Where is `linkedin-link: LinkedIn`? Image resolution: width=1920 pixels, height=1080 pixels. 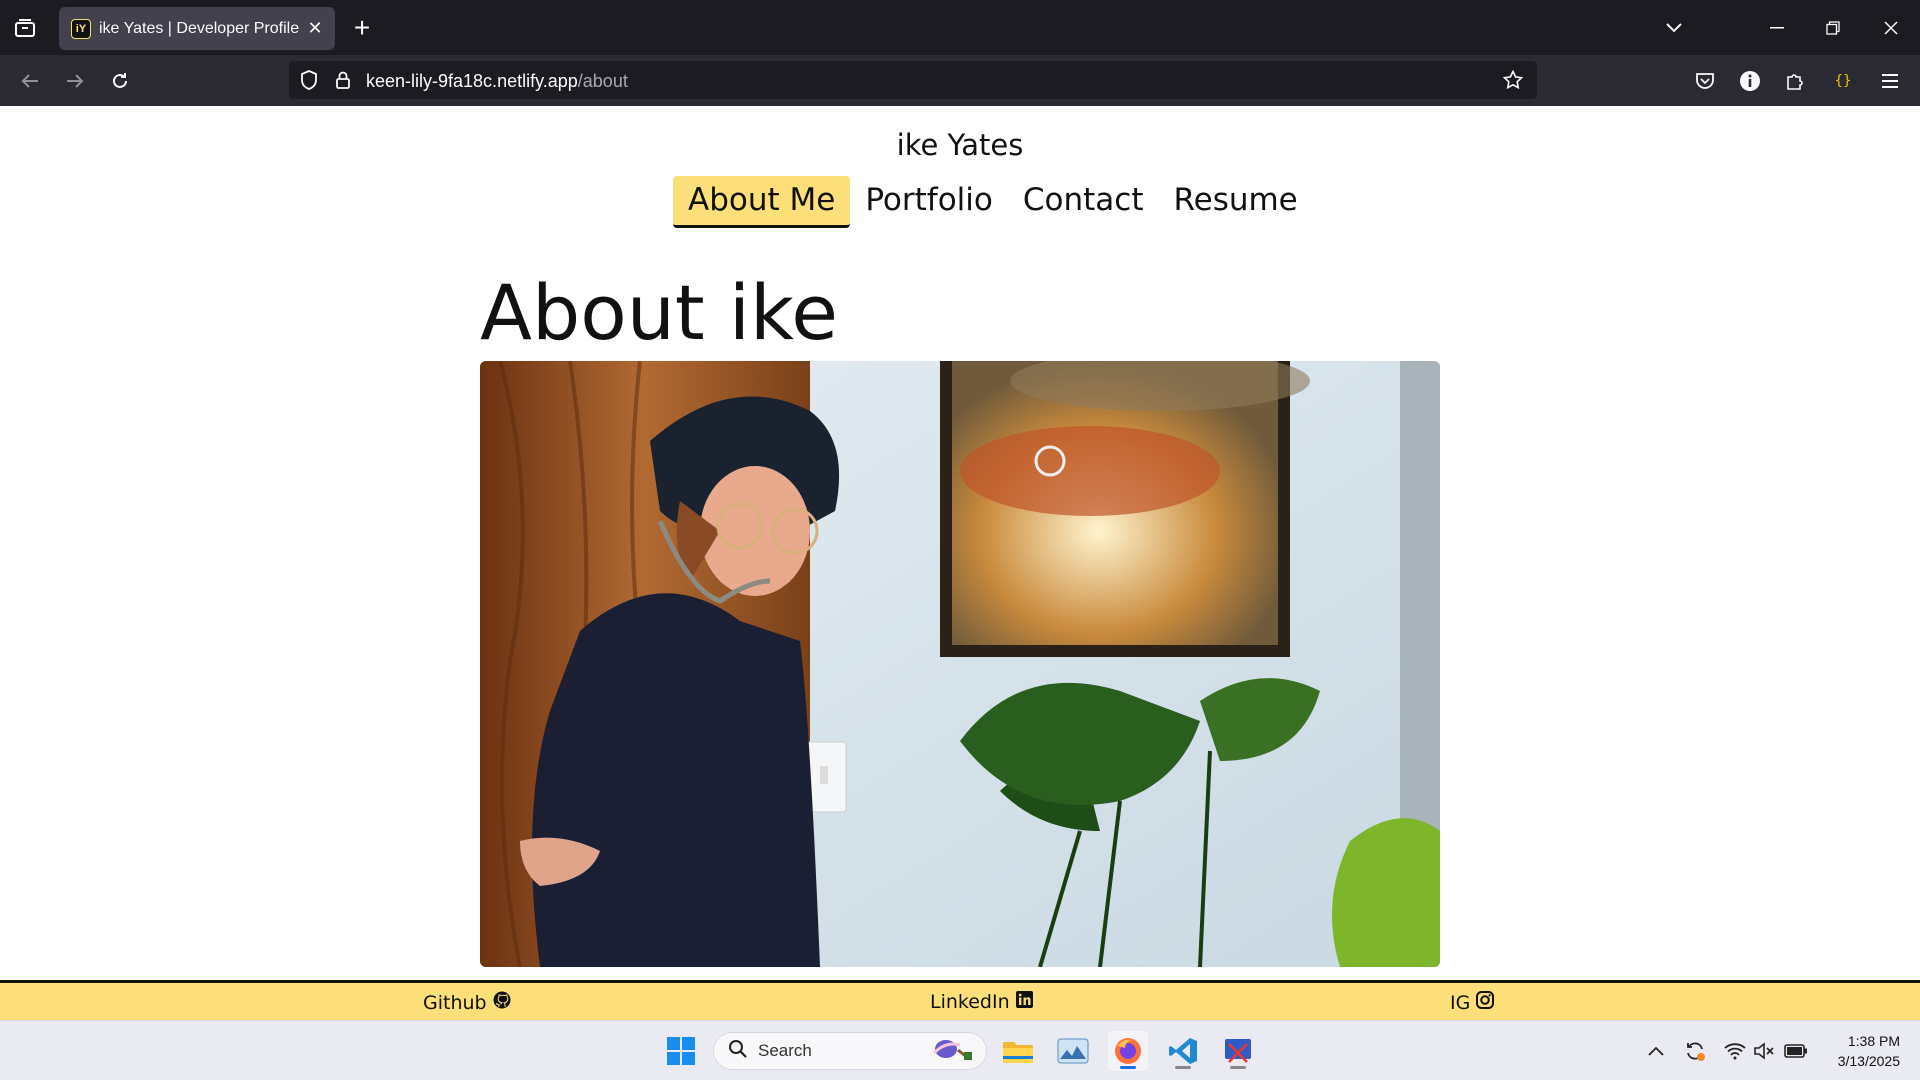
linkedin-link: LinkedIn is located at coordinates (981, 1002).